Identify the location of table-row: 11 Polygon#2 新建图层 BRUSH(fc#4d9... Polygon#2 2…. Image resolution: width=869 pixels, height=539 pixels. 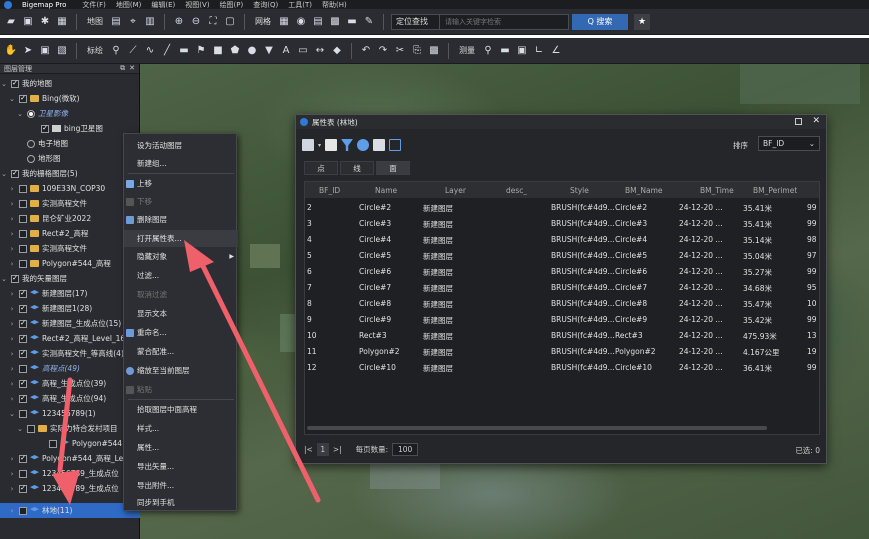
(562, 352).